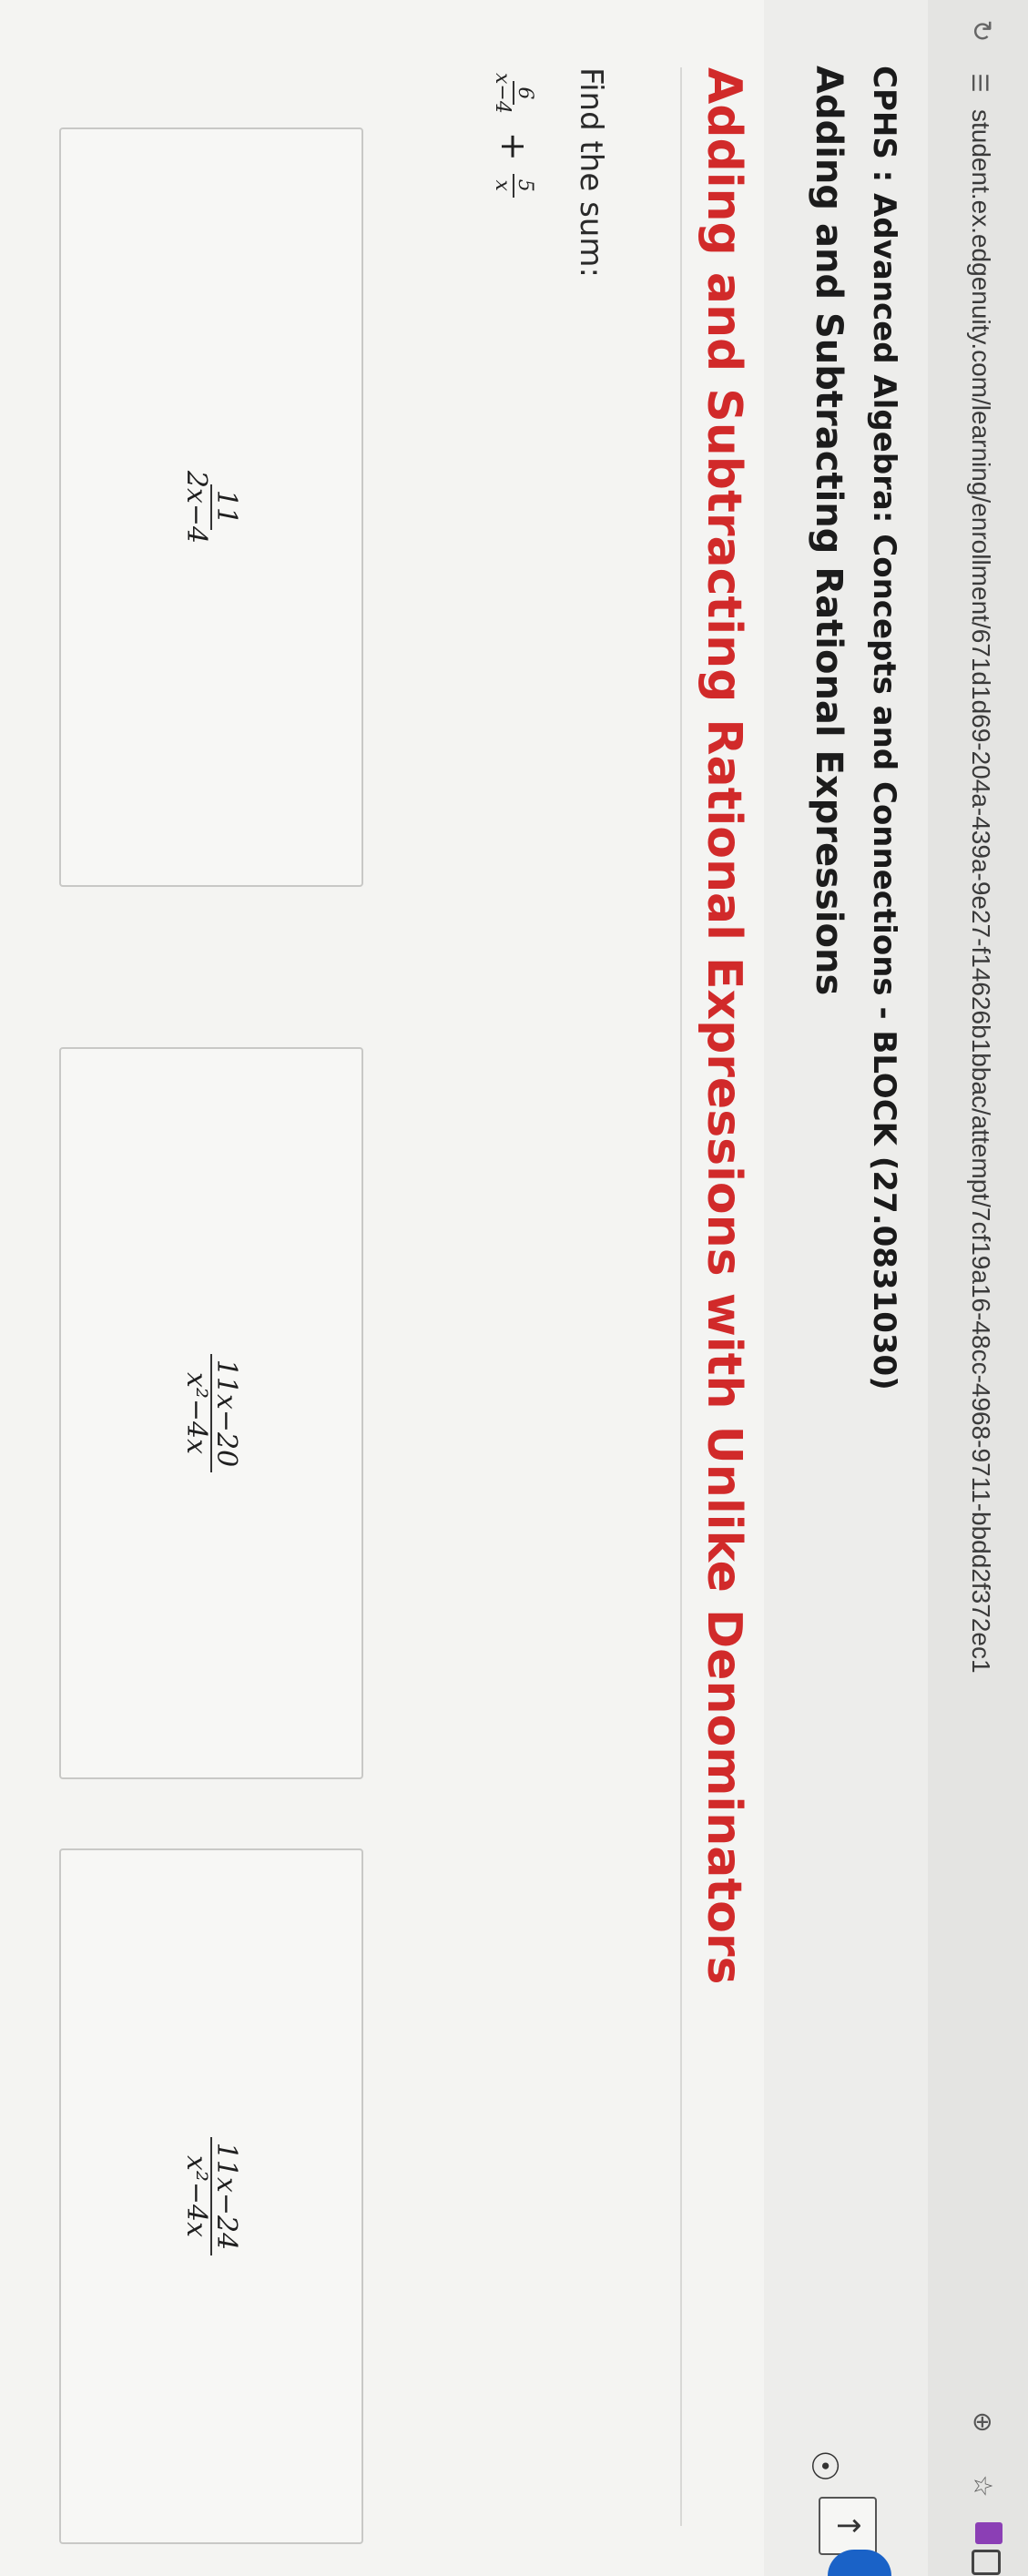 This screenshot has height=2576, width=1028. I want to click on fraction-denominator: 2x−4, so click(196, 507).